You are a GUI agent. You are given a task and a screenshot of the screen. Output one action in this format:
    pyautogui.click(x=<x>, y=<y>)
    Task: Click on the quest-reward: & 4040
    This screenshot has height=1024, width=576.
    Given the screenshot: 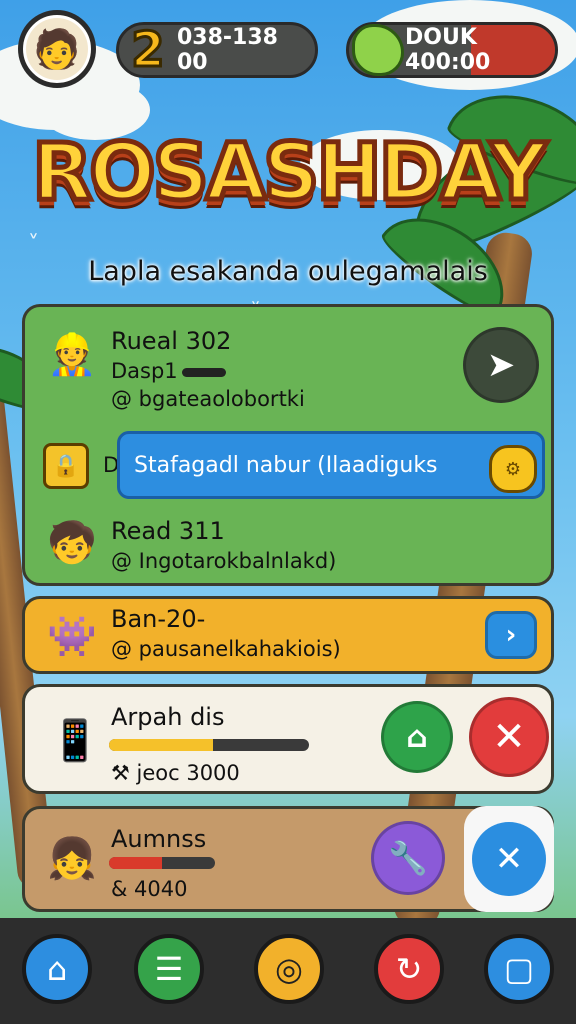 What is the action you would take?
    pyautogui.click(x=149, y=889)
    